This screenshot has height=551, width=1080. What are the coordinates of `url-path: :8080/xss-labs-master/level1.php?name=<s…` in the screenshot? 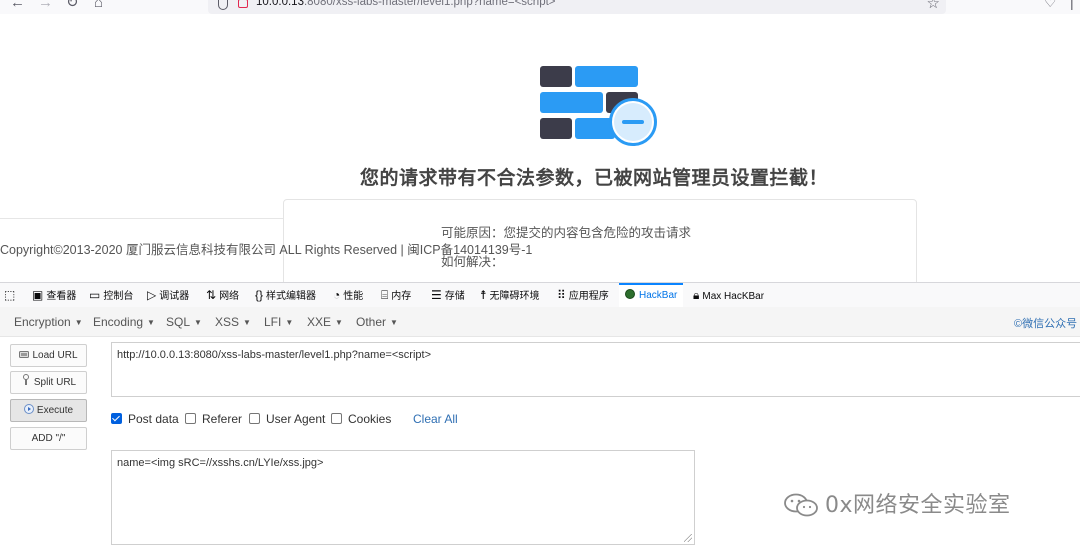 It's located at (429, 4).